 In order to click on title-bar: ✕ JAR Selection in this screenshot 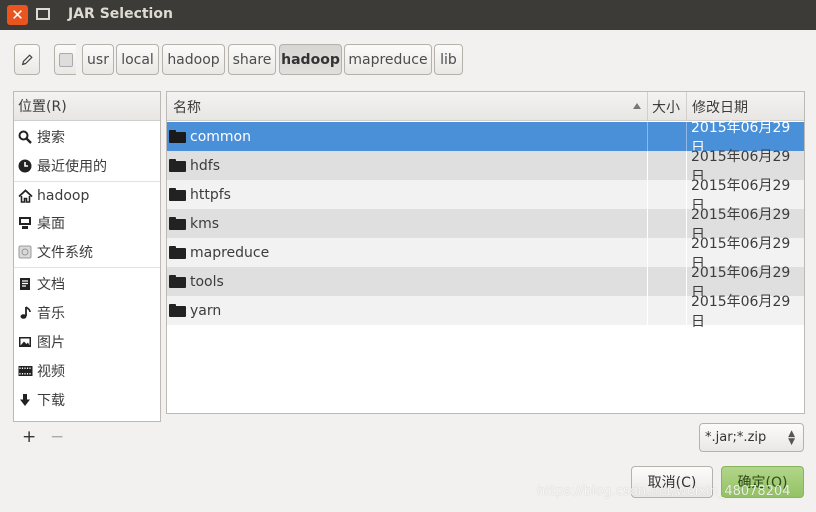, I will do `click(408, 15)`.